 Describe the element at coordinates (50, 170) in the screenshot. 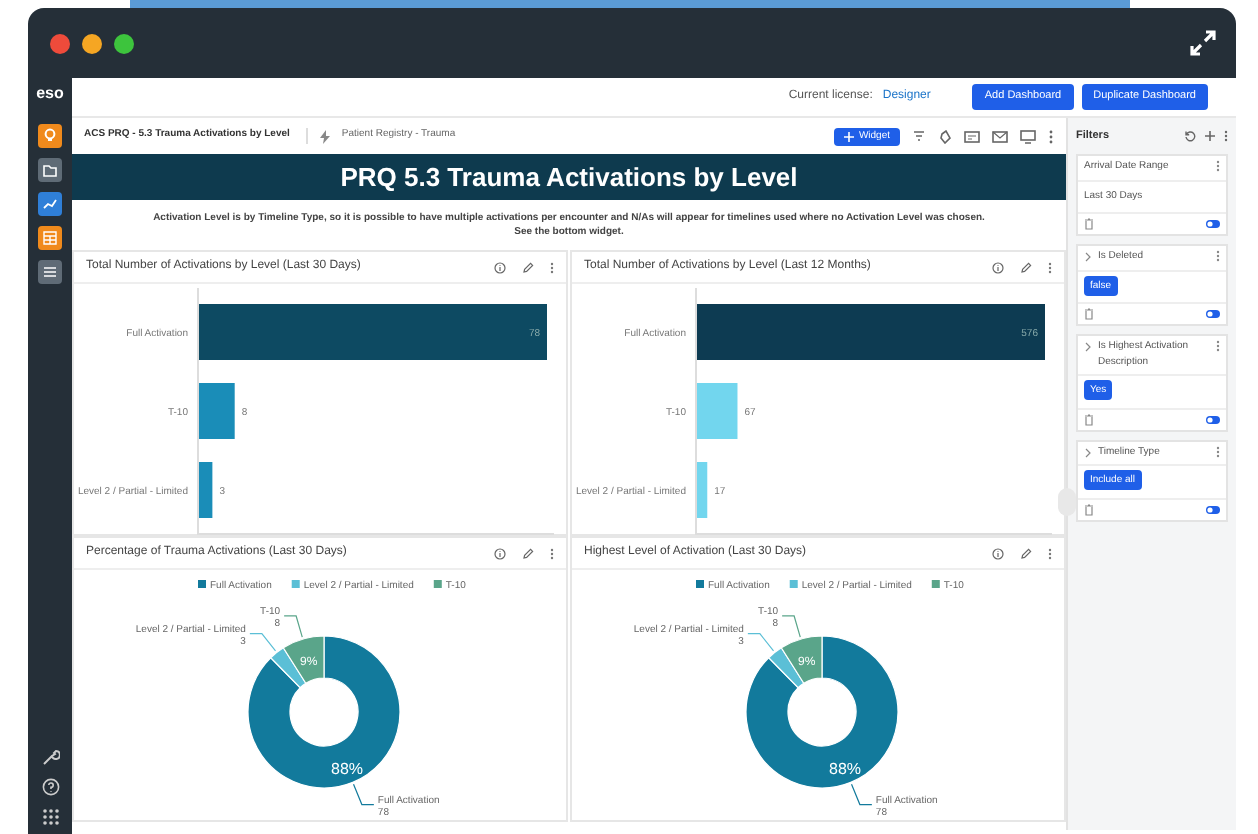

I see `folder-icon` at that location.